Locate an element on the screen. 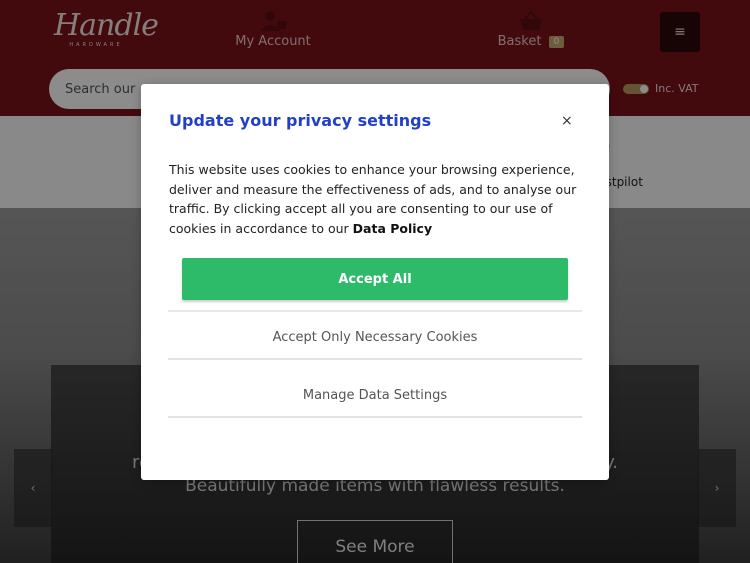  divider is located at coordinates (375, 311).